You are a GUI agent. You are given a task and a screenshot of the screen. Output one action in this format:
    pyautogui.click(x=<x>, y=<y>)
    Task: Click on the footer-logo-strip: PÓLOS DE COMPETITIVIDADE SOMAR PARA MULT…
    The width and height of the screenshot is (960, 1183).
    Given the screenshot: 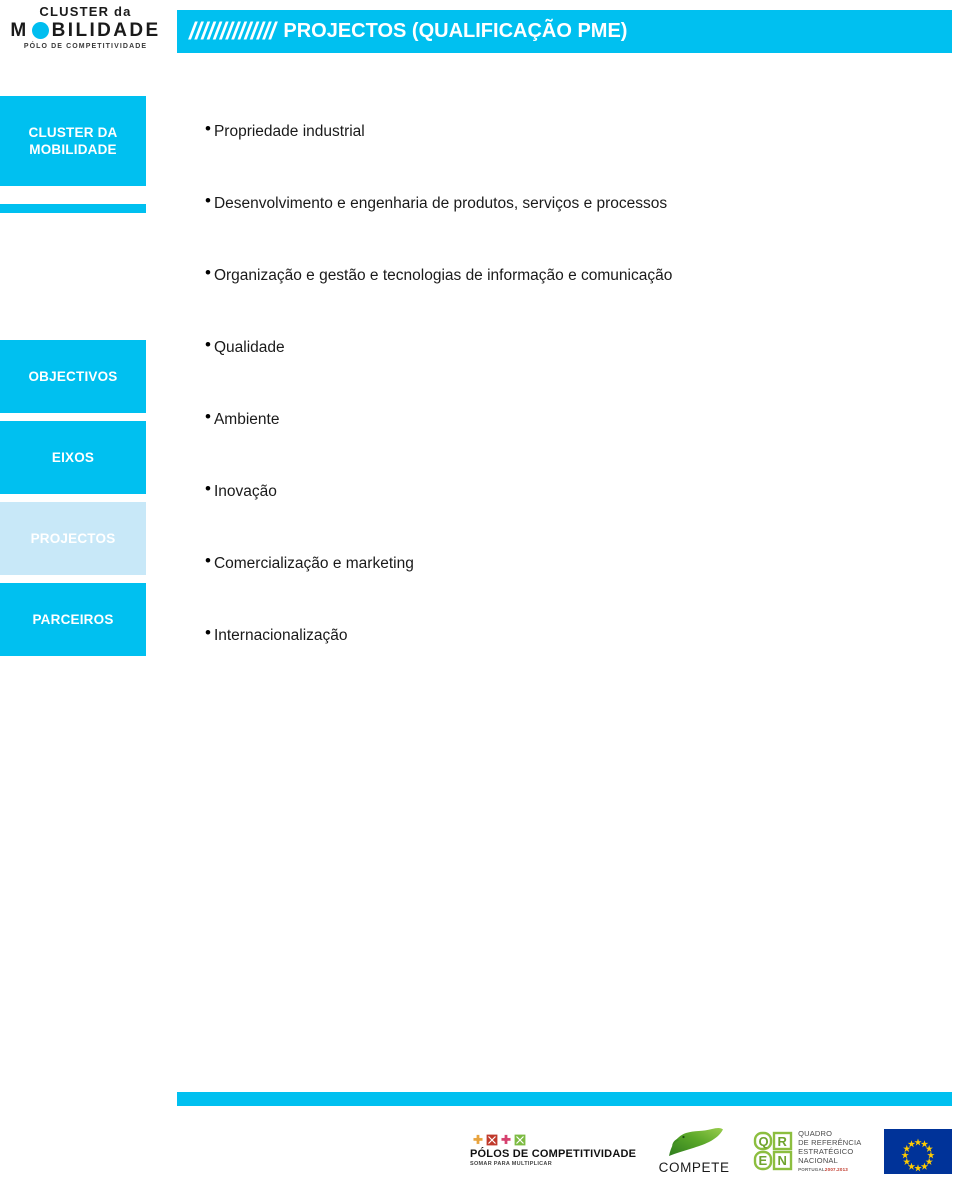 What is the action you would take?
    pyautogui.click(x=711, y=1151)
    